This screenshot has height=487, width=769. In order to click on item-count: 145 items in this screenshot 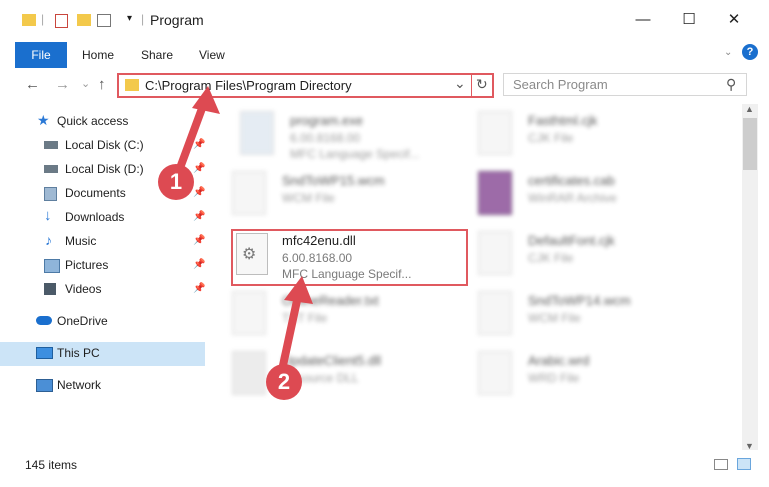, I will do `click(51, 465)`.